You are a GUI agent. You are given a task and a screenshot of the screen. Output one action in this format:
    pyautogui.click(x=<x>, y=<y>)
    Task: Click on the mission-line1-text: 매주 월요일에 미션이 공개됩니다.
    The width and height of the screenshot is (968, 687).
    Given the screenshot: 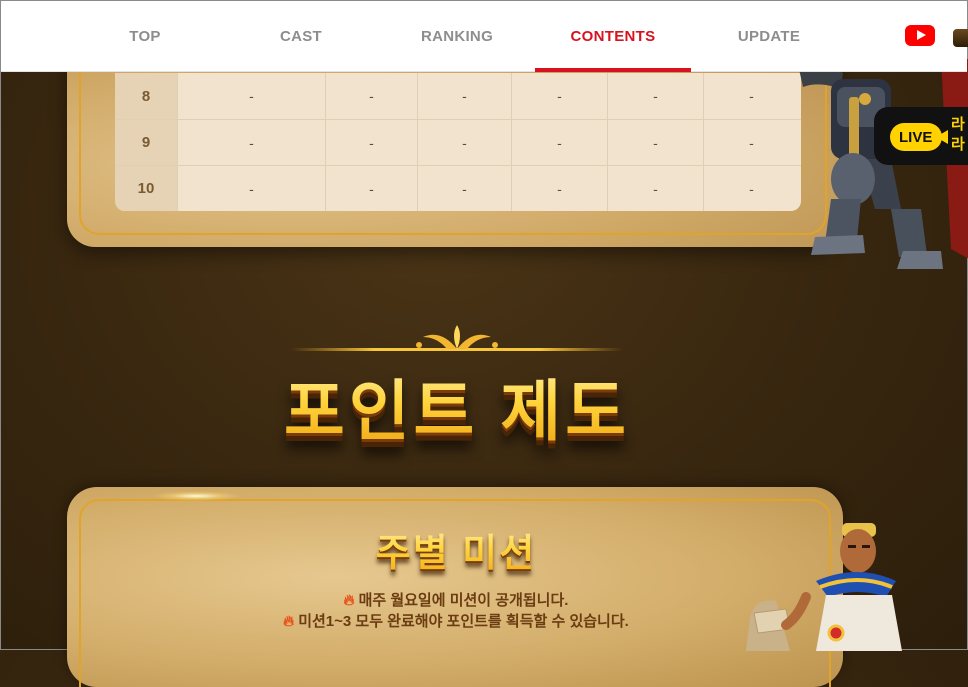 What is the action you would take?
    pyautogui.click(x=463, y=600)
    